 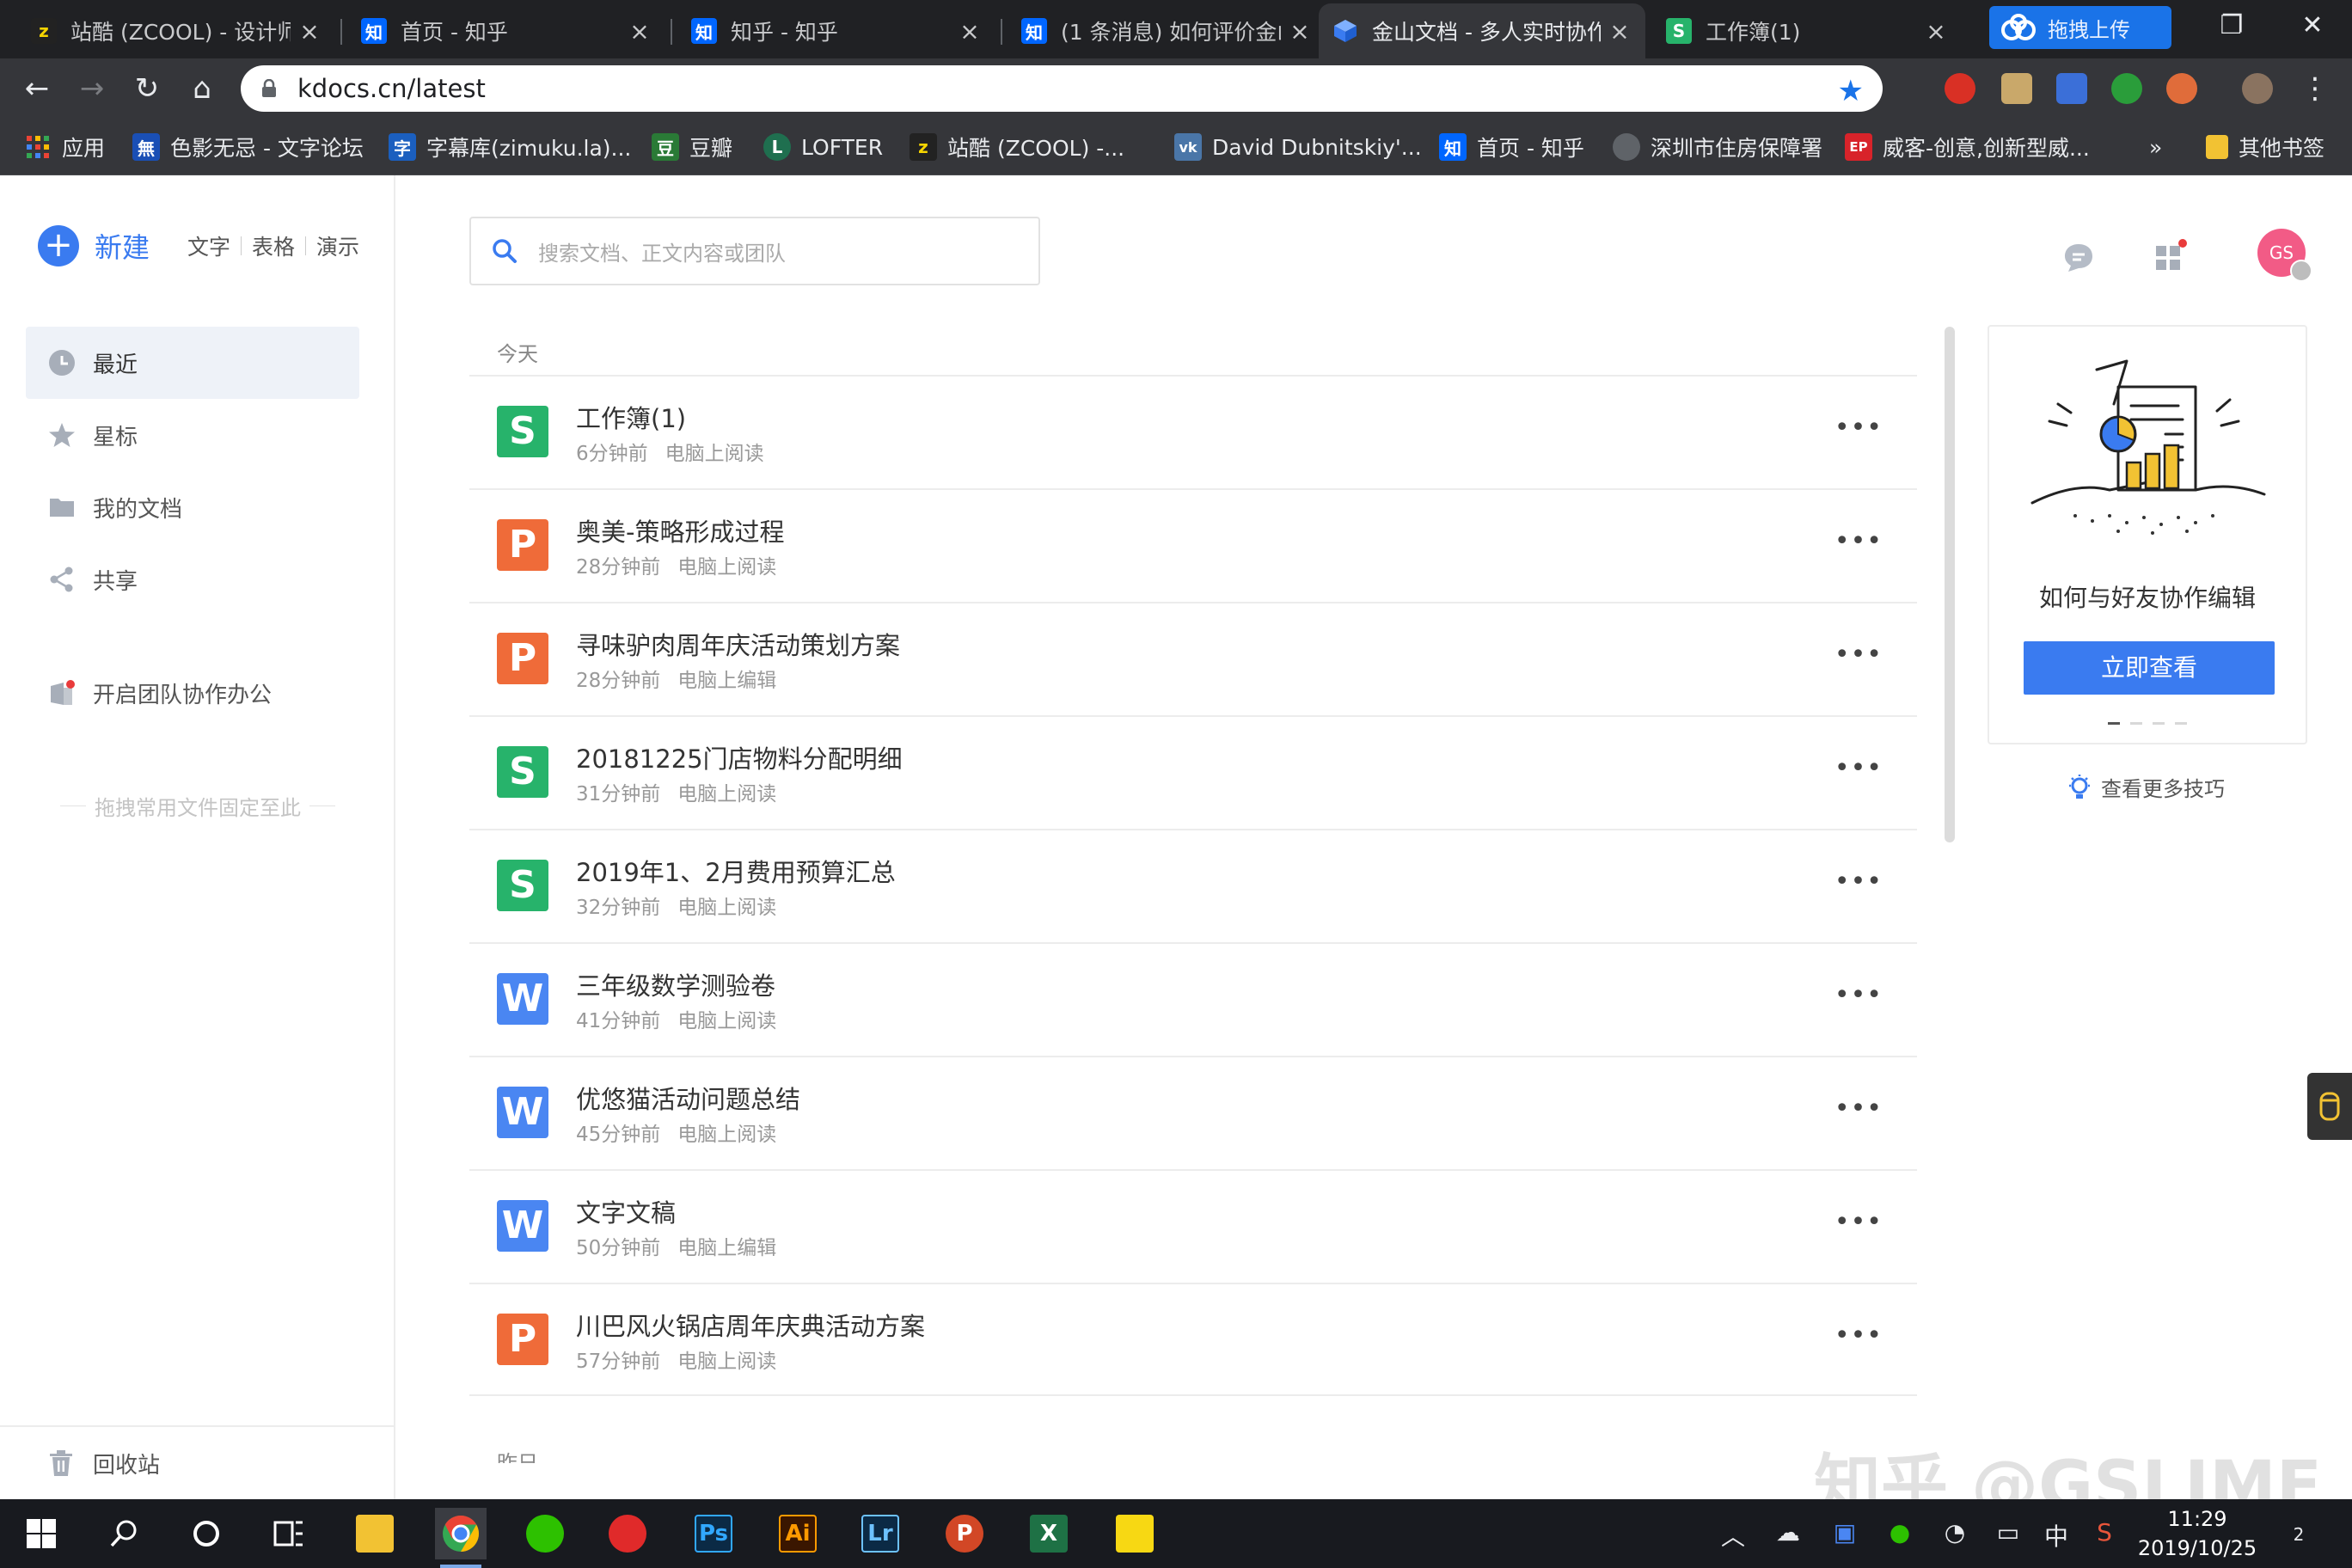 What do you see at coordinates (2056, 1534) in the screenshot?
I see `ime-indicator: 中` at bounding box center [2056, 1534].